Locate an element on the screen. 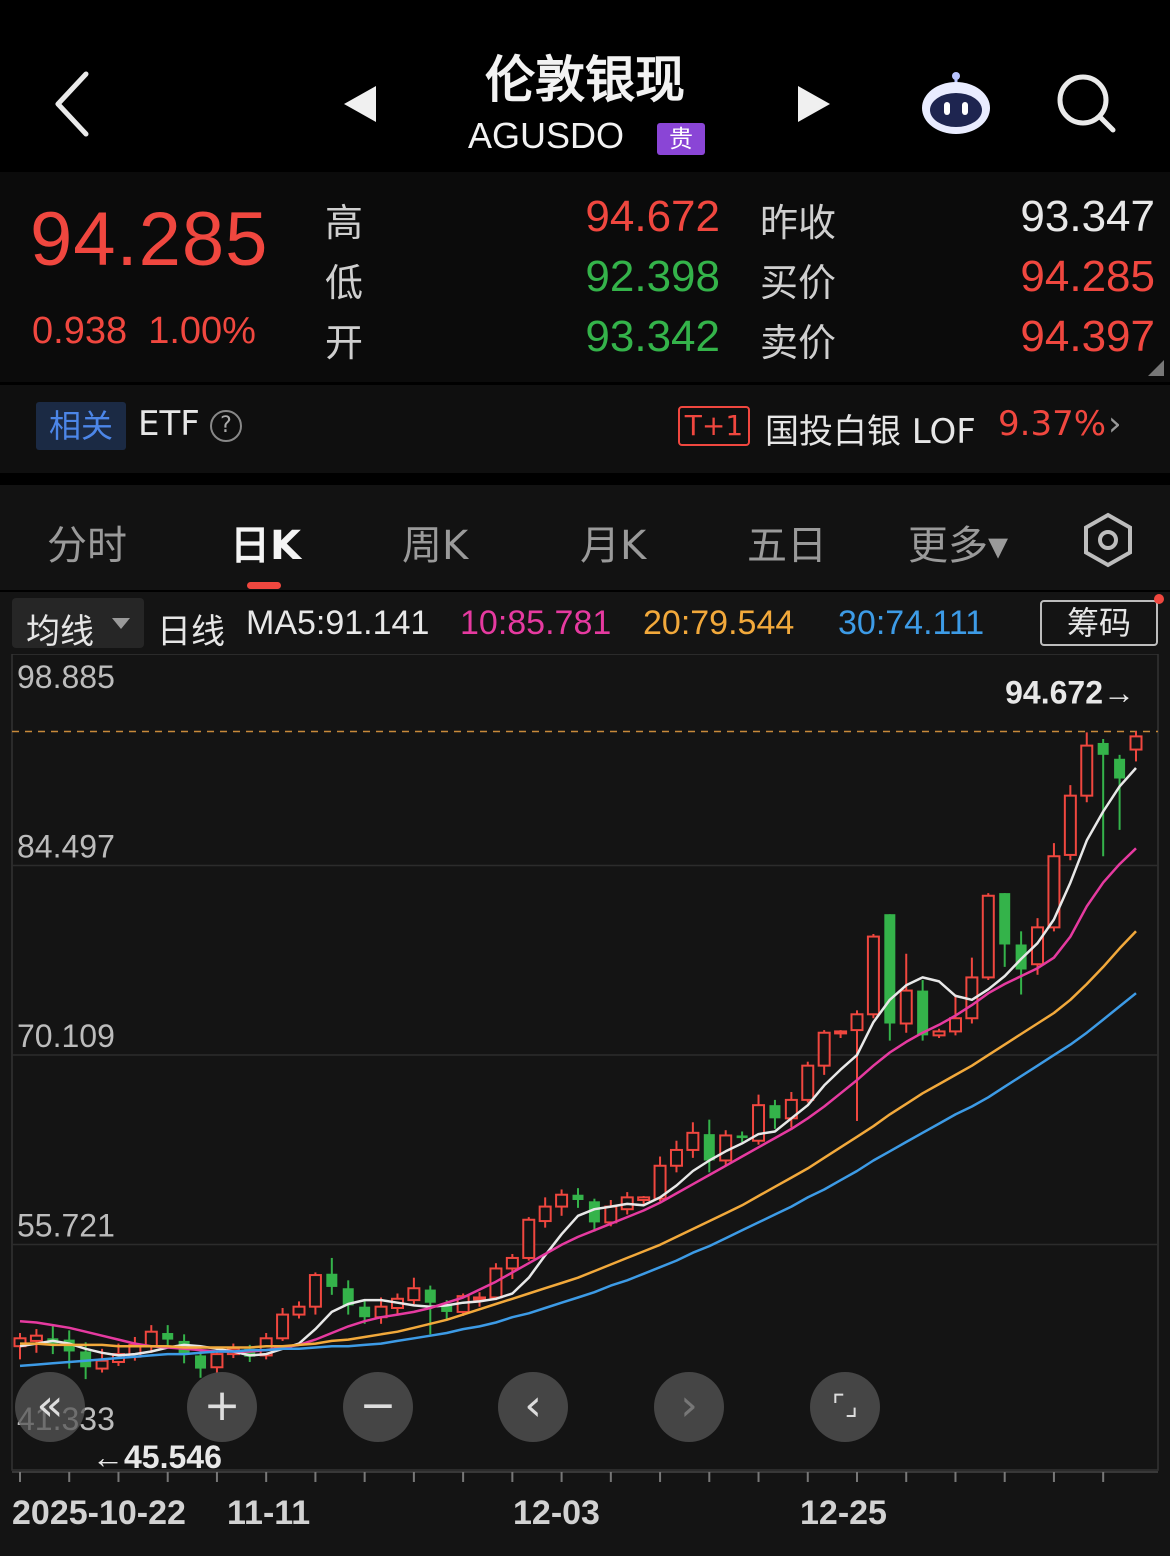 The height and width of the screenshot is (1556, 1170). y-tick-label: 98.885 is located at coordinates (66, 677).